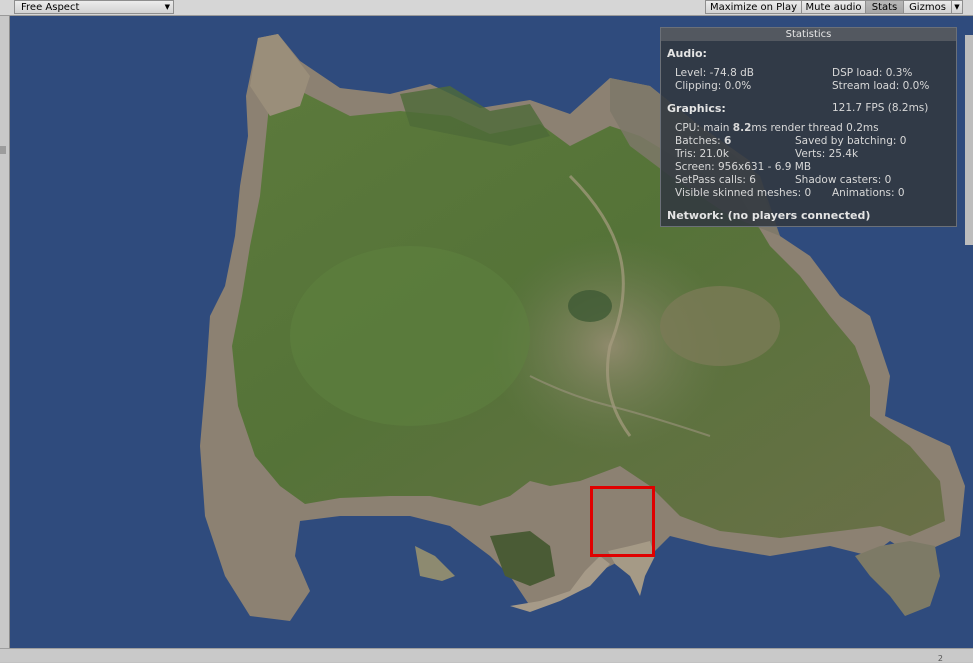 This screenshot has width=973, height=663. What do you see at coordinates (743, 193) in the screenshot?
I see `skinned-meshes-readout: Visible skinned meshes: 0` at bounding box center [743, 193].